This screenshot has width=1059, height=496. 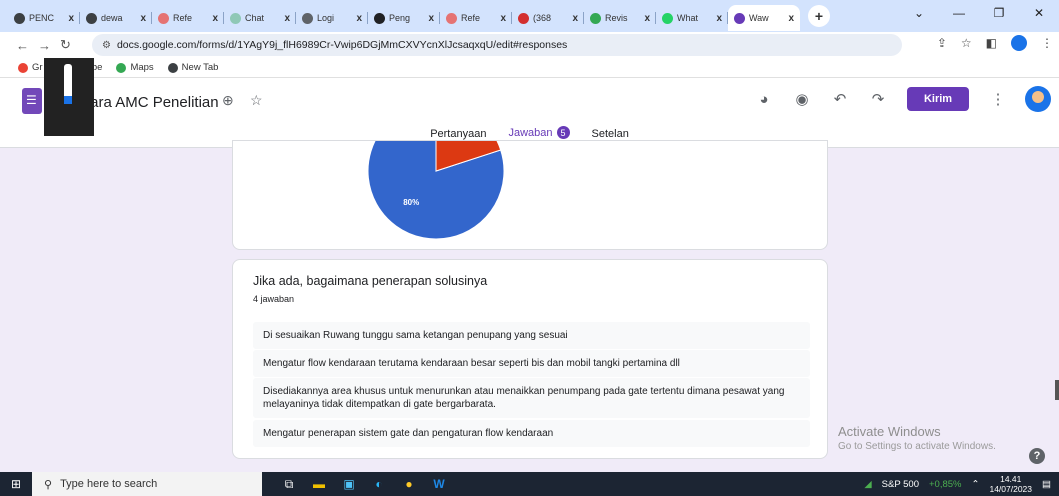 What do you see at coordinates (228, 100) in the screenshot?
I see `move-to-folder-icon: ⊕` at bounding box center [228, 100].